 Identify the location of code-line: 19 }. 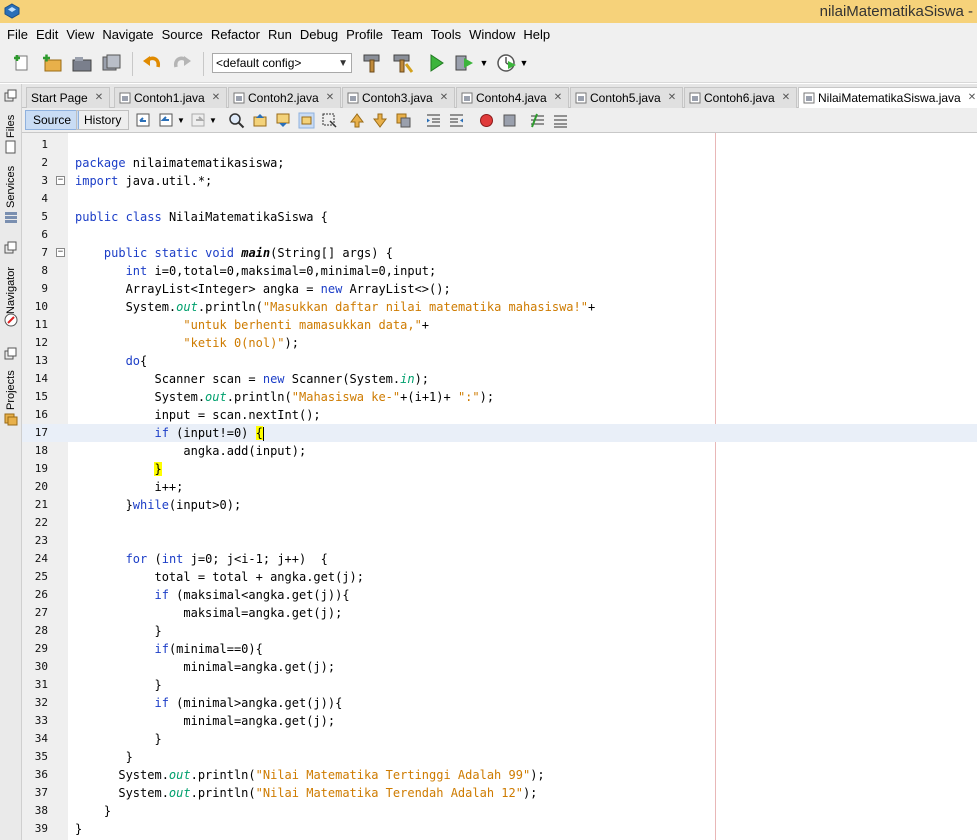
(499, 469).